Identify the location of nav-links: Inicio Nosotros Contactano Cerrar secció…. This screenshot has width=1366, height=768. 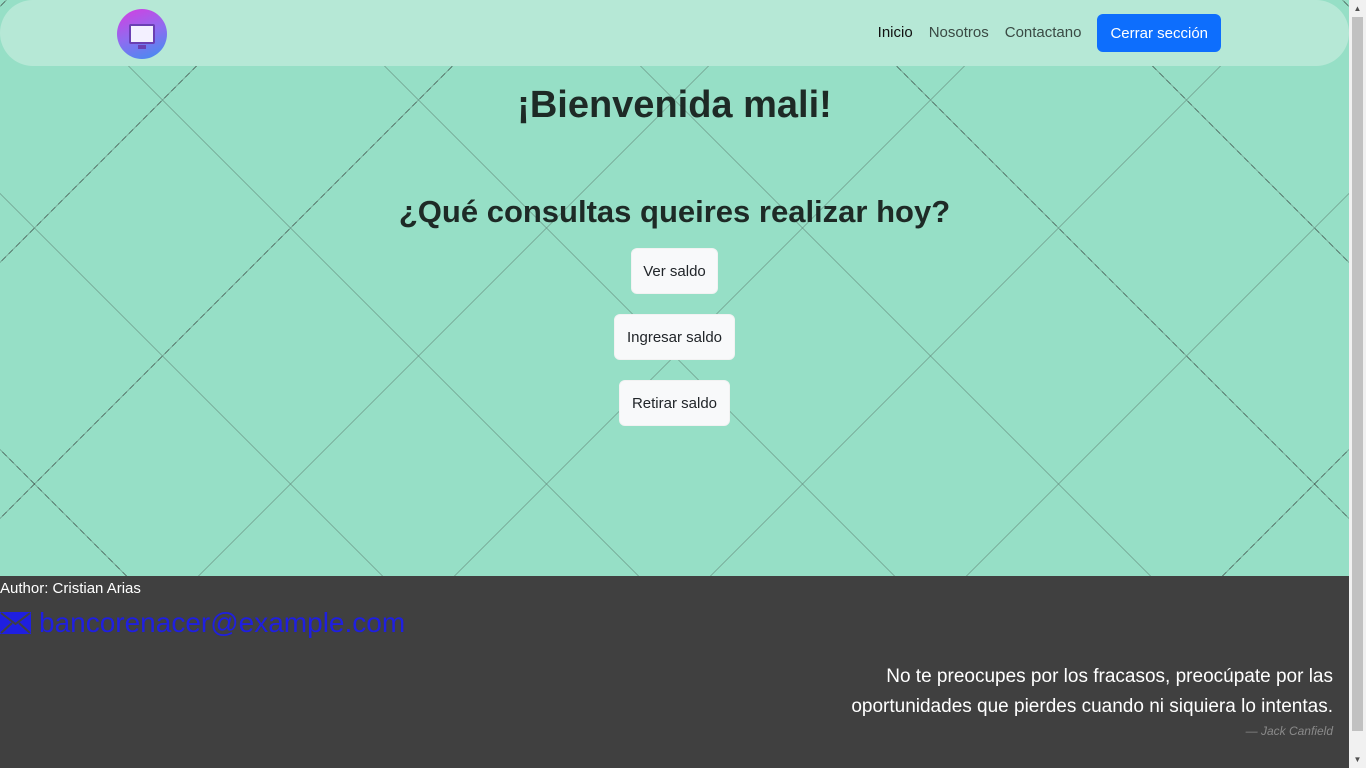
(1045, 33).